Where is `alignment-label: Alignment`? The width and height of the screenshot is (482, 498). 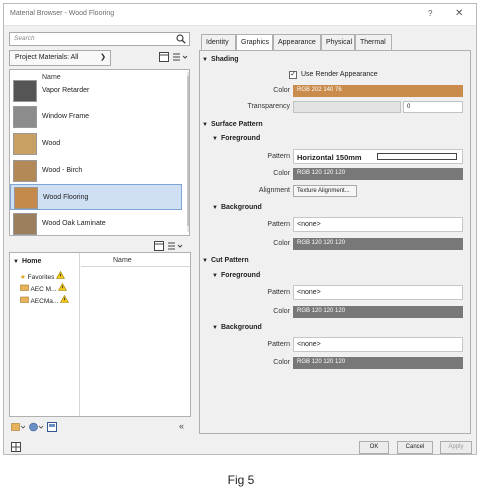
alignment-label: Alignment is located at coordinates (274, 190).